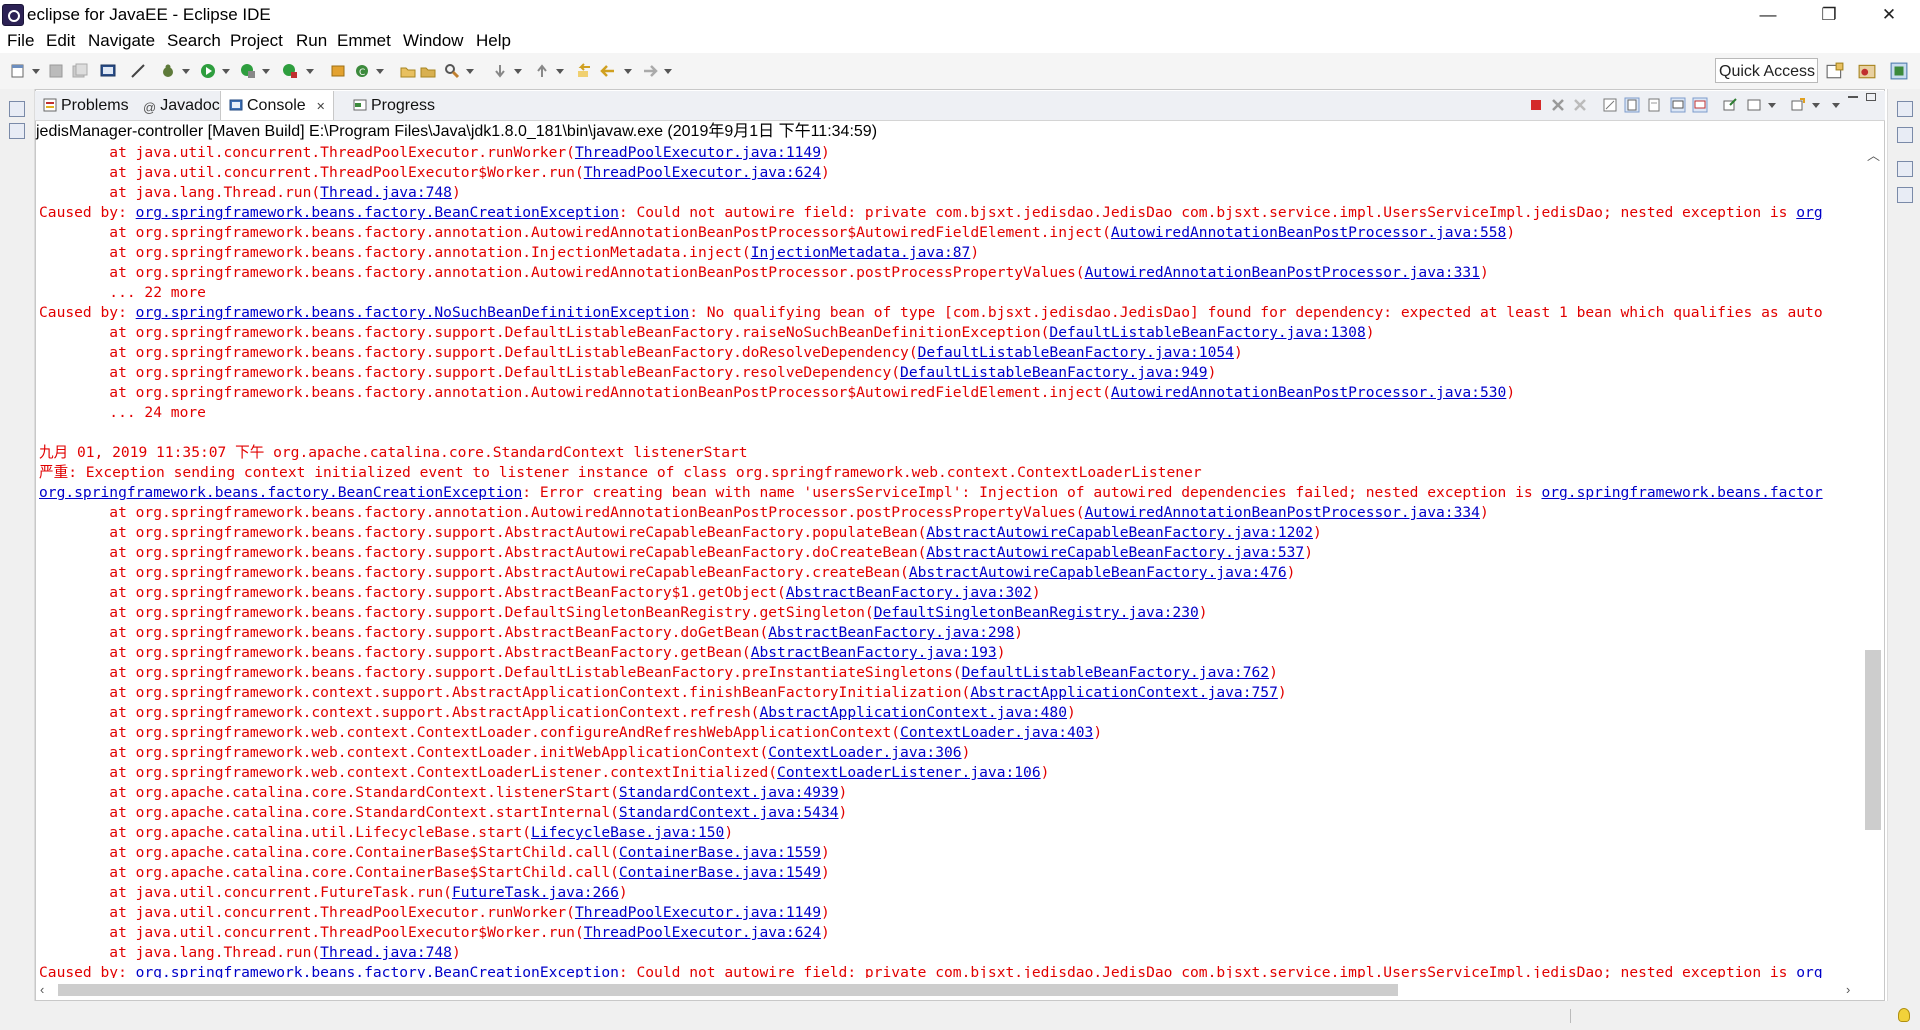 The height and width of the screenshot is (1030, 1920). What do you see at coordinates (42, 989) in the screenshot?
I see `scroll-left-icon: ‹` at bounding box center [42, 989].